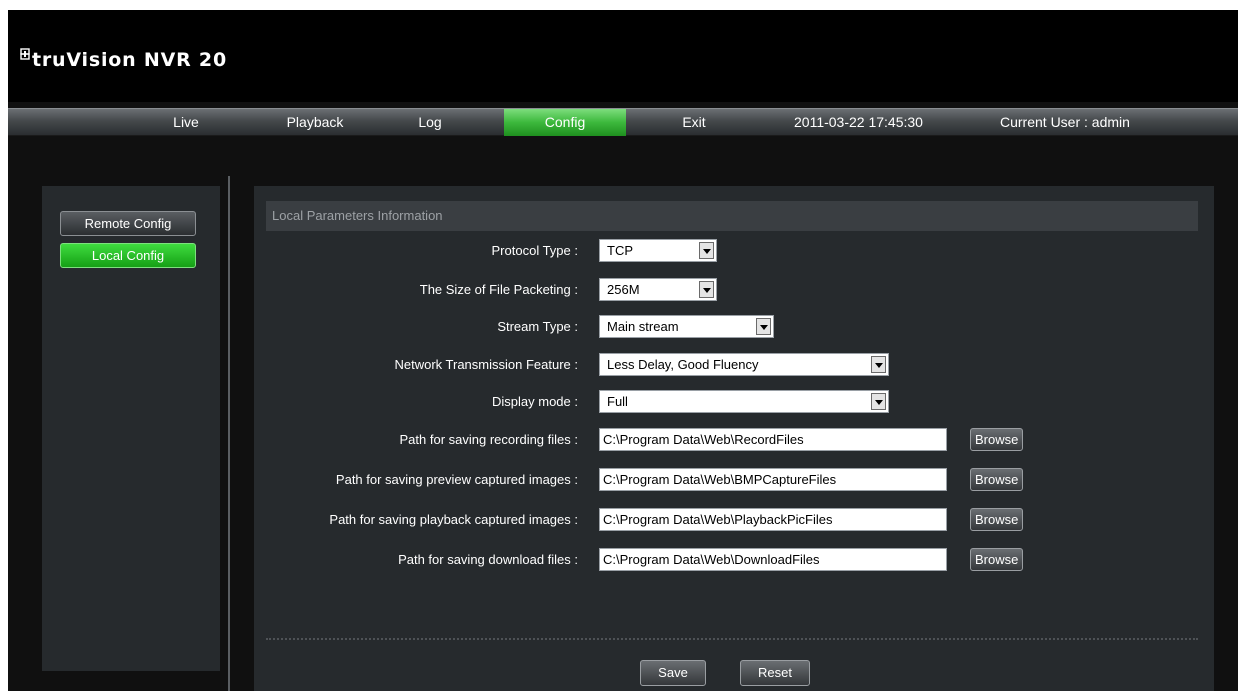 This screenshot has height=691, width=1244. Describe the element at coordinates (129, 60) in the screenshot. I see `logo-text: truVision NVR 20` at that location.